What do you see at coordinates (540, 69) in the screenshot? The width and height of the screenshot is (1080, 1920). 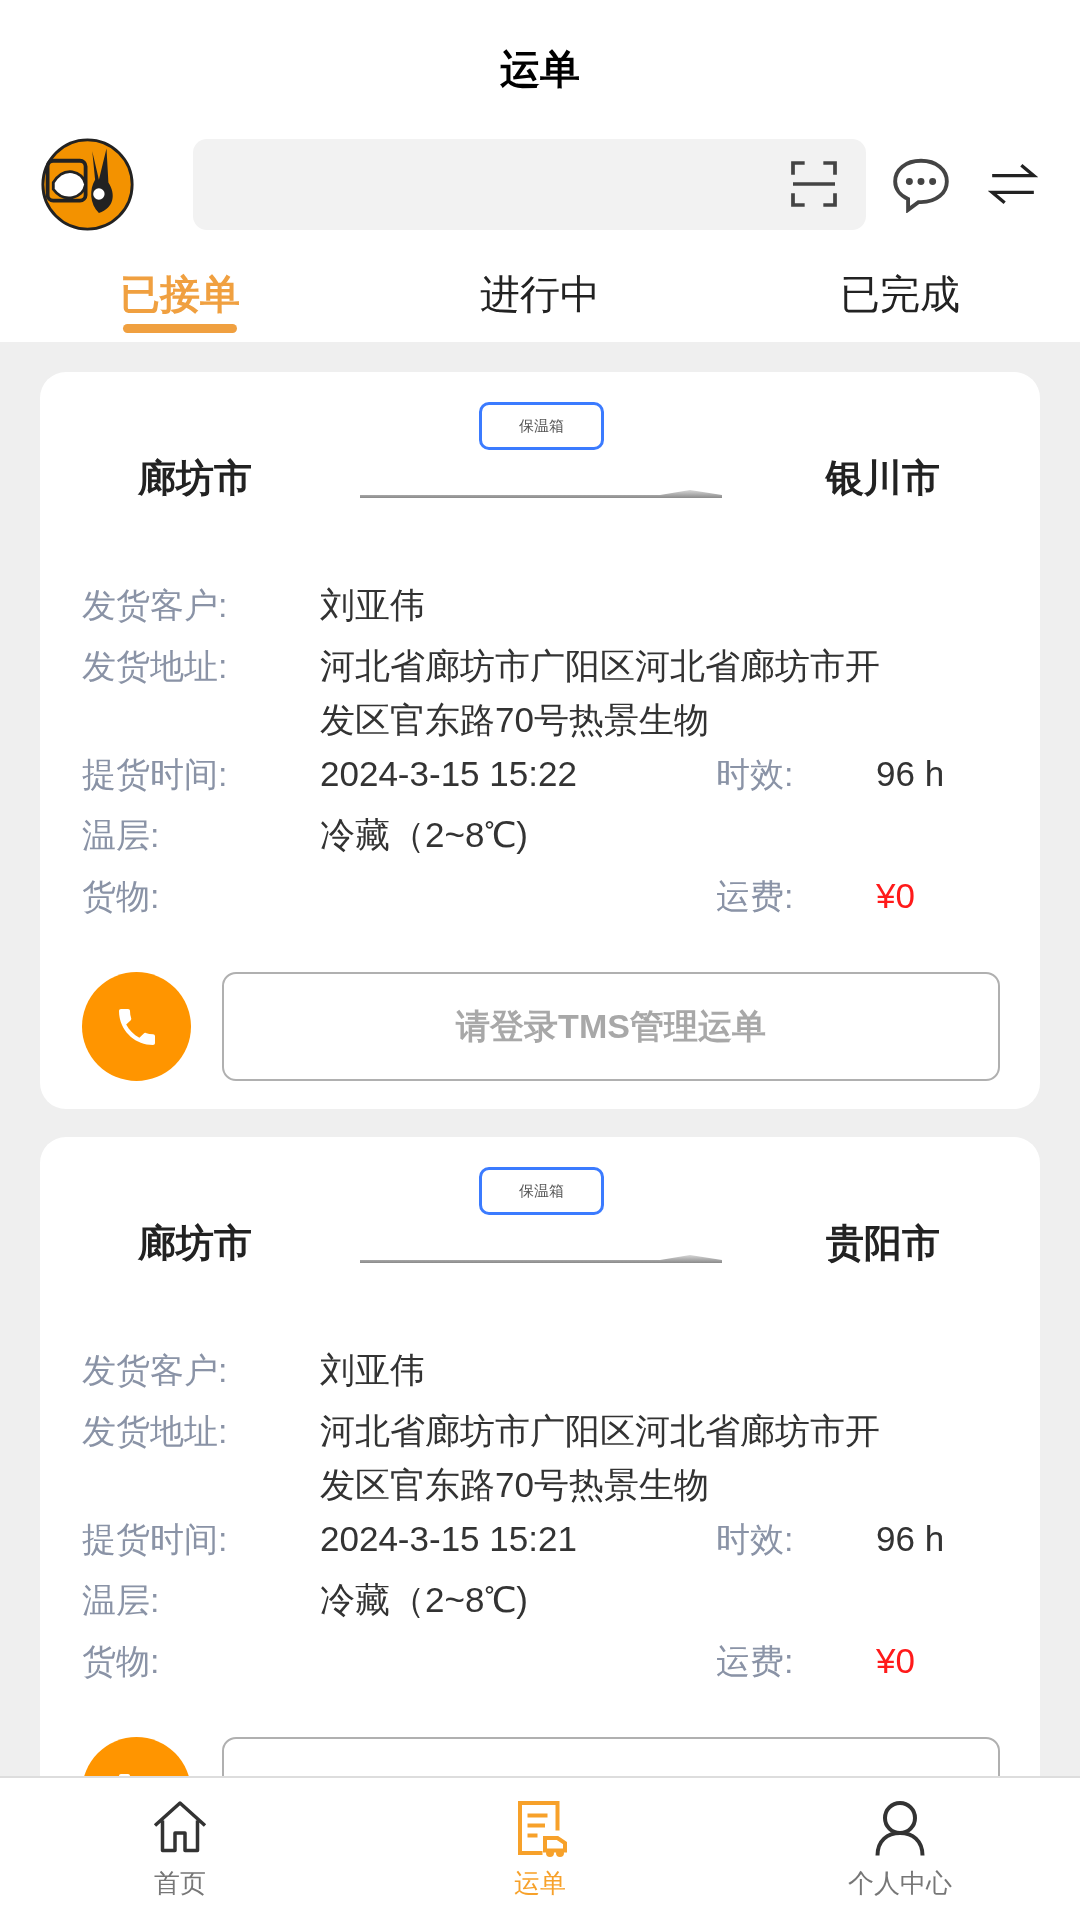 I see `page-title: 运单` at bounding box center [540, 69].